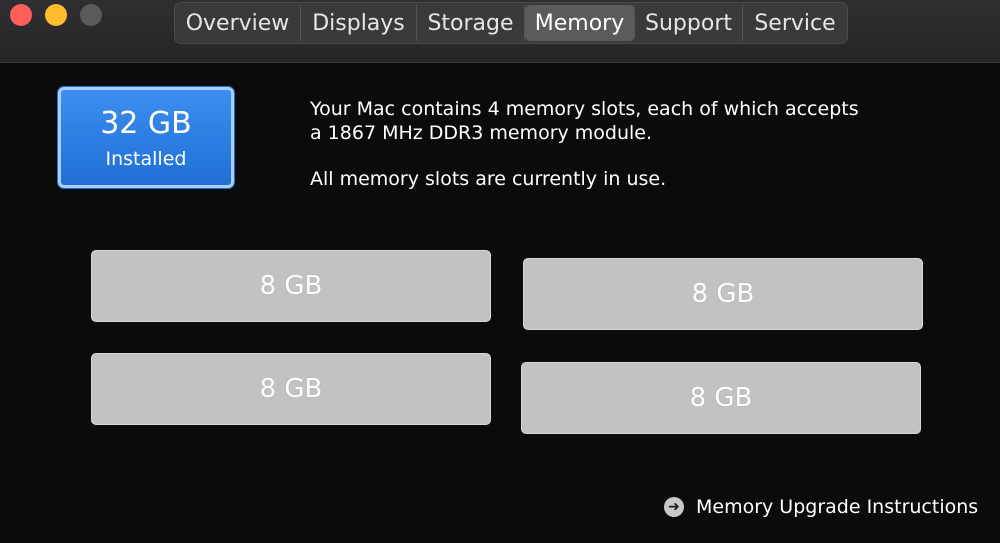  What do you see at coordinates (291, 286) in the screenshot?
I see `memory-slot-1: 8 GB` at bounding box center [291, 286].